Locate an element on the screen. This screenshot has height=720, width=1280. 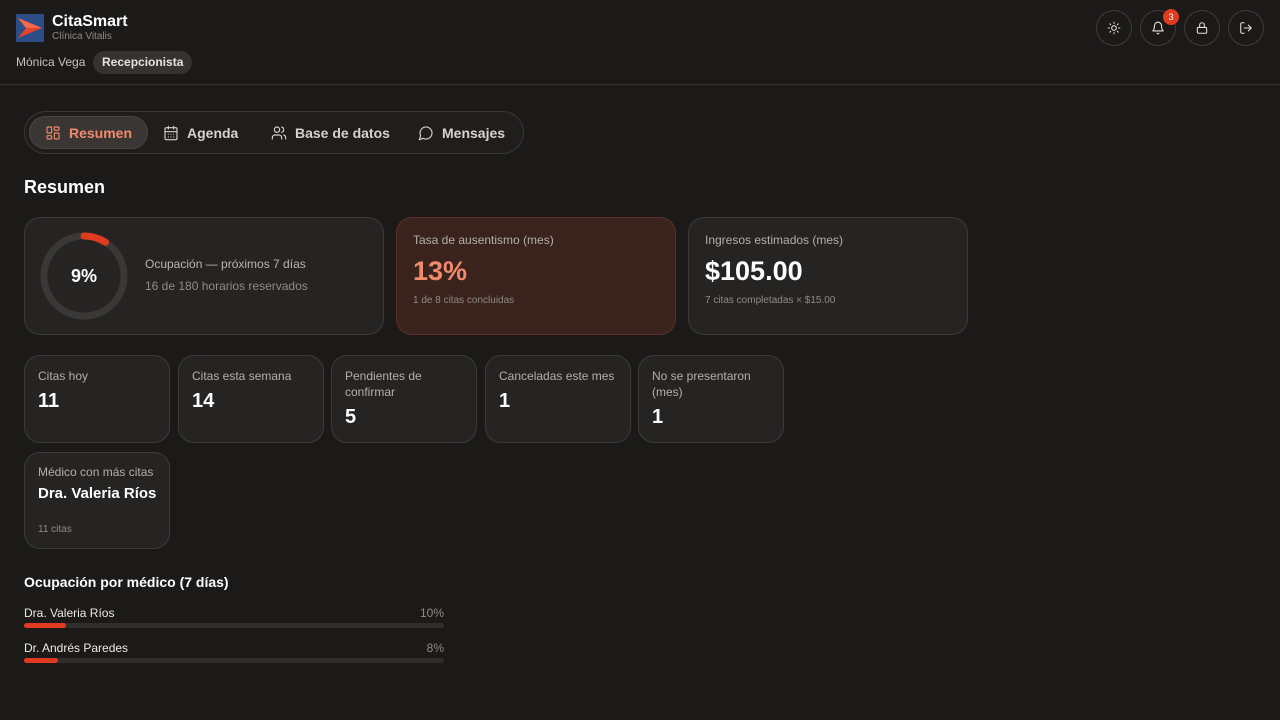
notification-count-badge: 3 is located at coordinates (1171, 17).